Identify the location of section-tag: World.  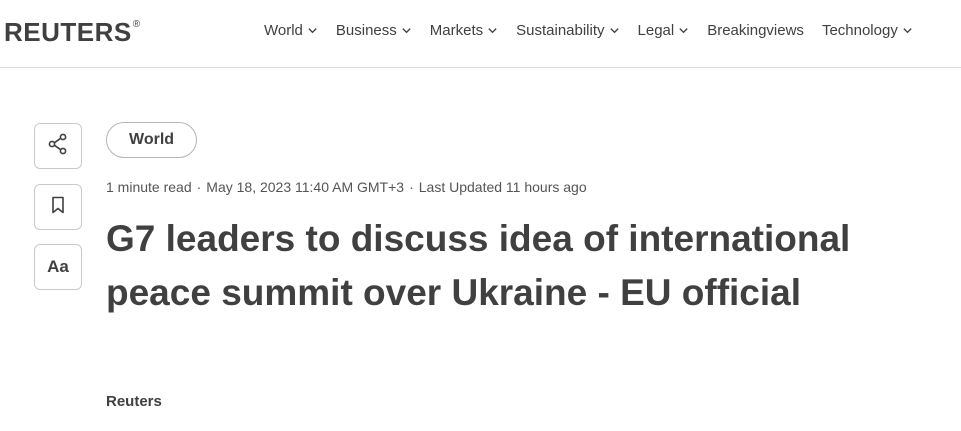
(152, 140).